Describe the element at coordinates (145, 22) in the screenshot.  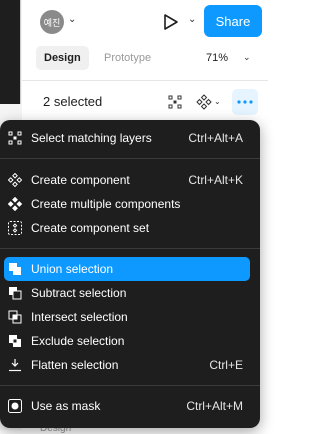
I see `panel-header: 예진 ⌄ ⌄ Share` at that location.